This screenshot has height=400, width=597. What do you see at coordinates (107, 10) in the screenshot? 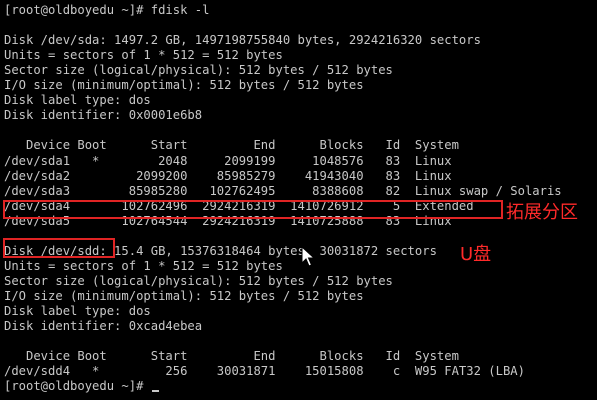
I see `terminal-line: [root@oldboyedu ~]# fdisk -l` at bounding box center [107, 10].